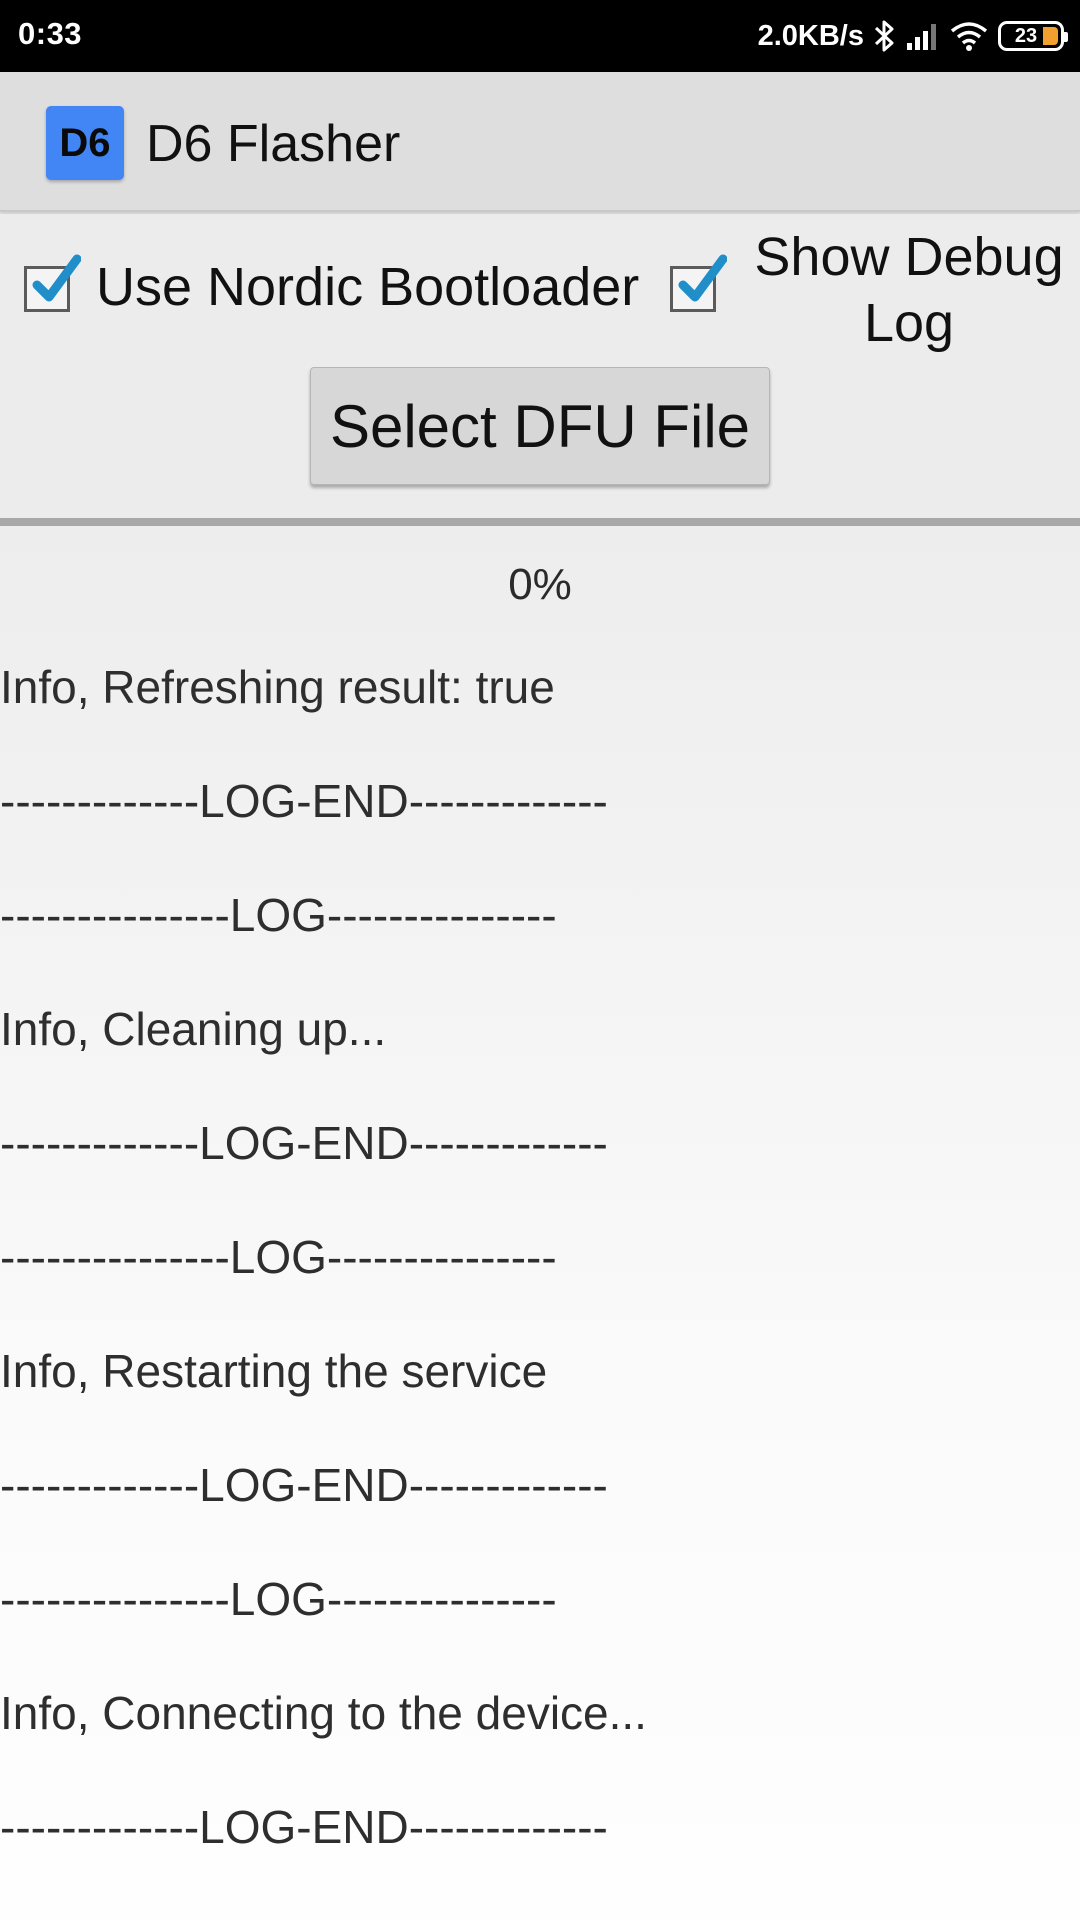 The width and height of the screenshot is (1080, 1920). I want to click on action-bar: D6 D6 Flasher, so click(540, 142).